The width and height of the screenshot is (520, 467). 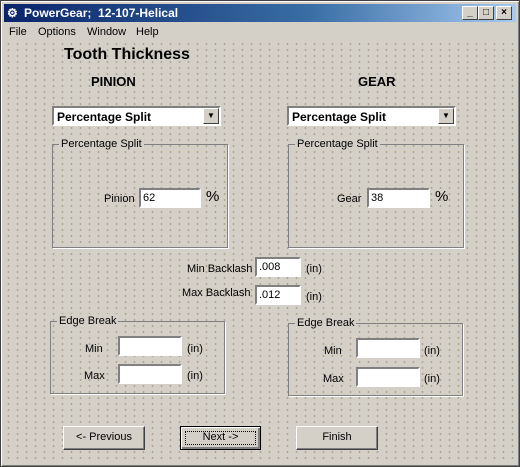 What do you see at coordinates (398, 198) in the screenshot?
I see `gear-percent-input: 38` at bounding box center [398, 198].